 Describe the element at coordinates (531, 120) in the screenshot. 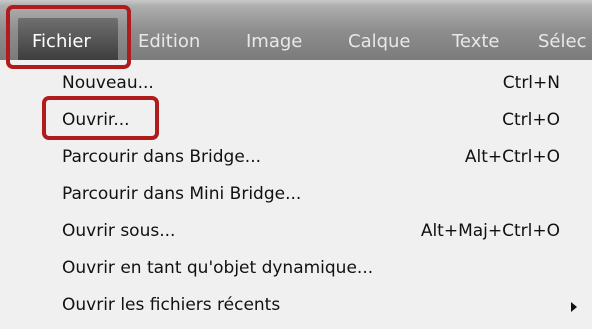

I see `menu-item-shortcut: Ctrl+O` at that location.